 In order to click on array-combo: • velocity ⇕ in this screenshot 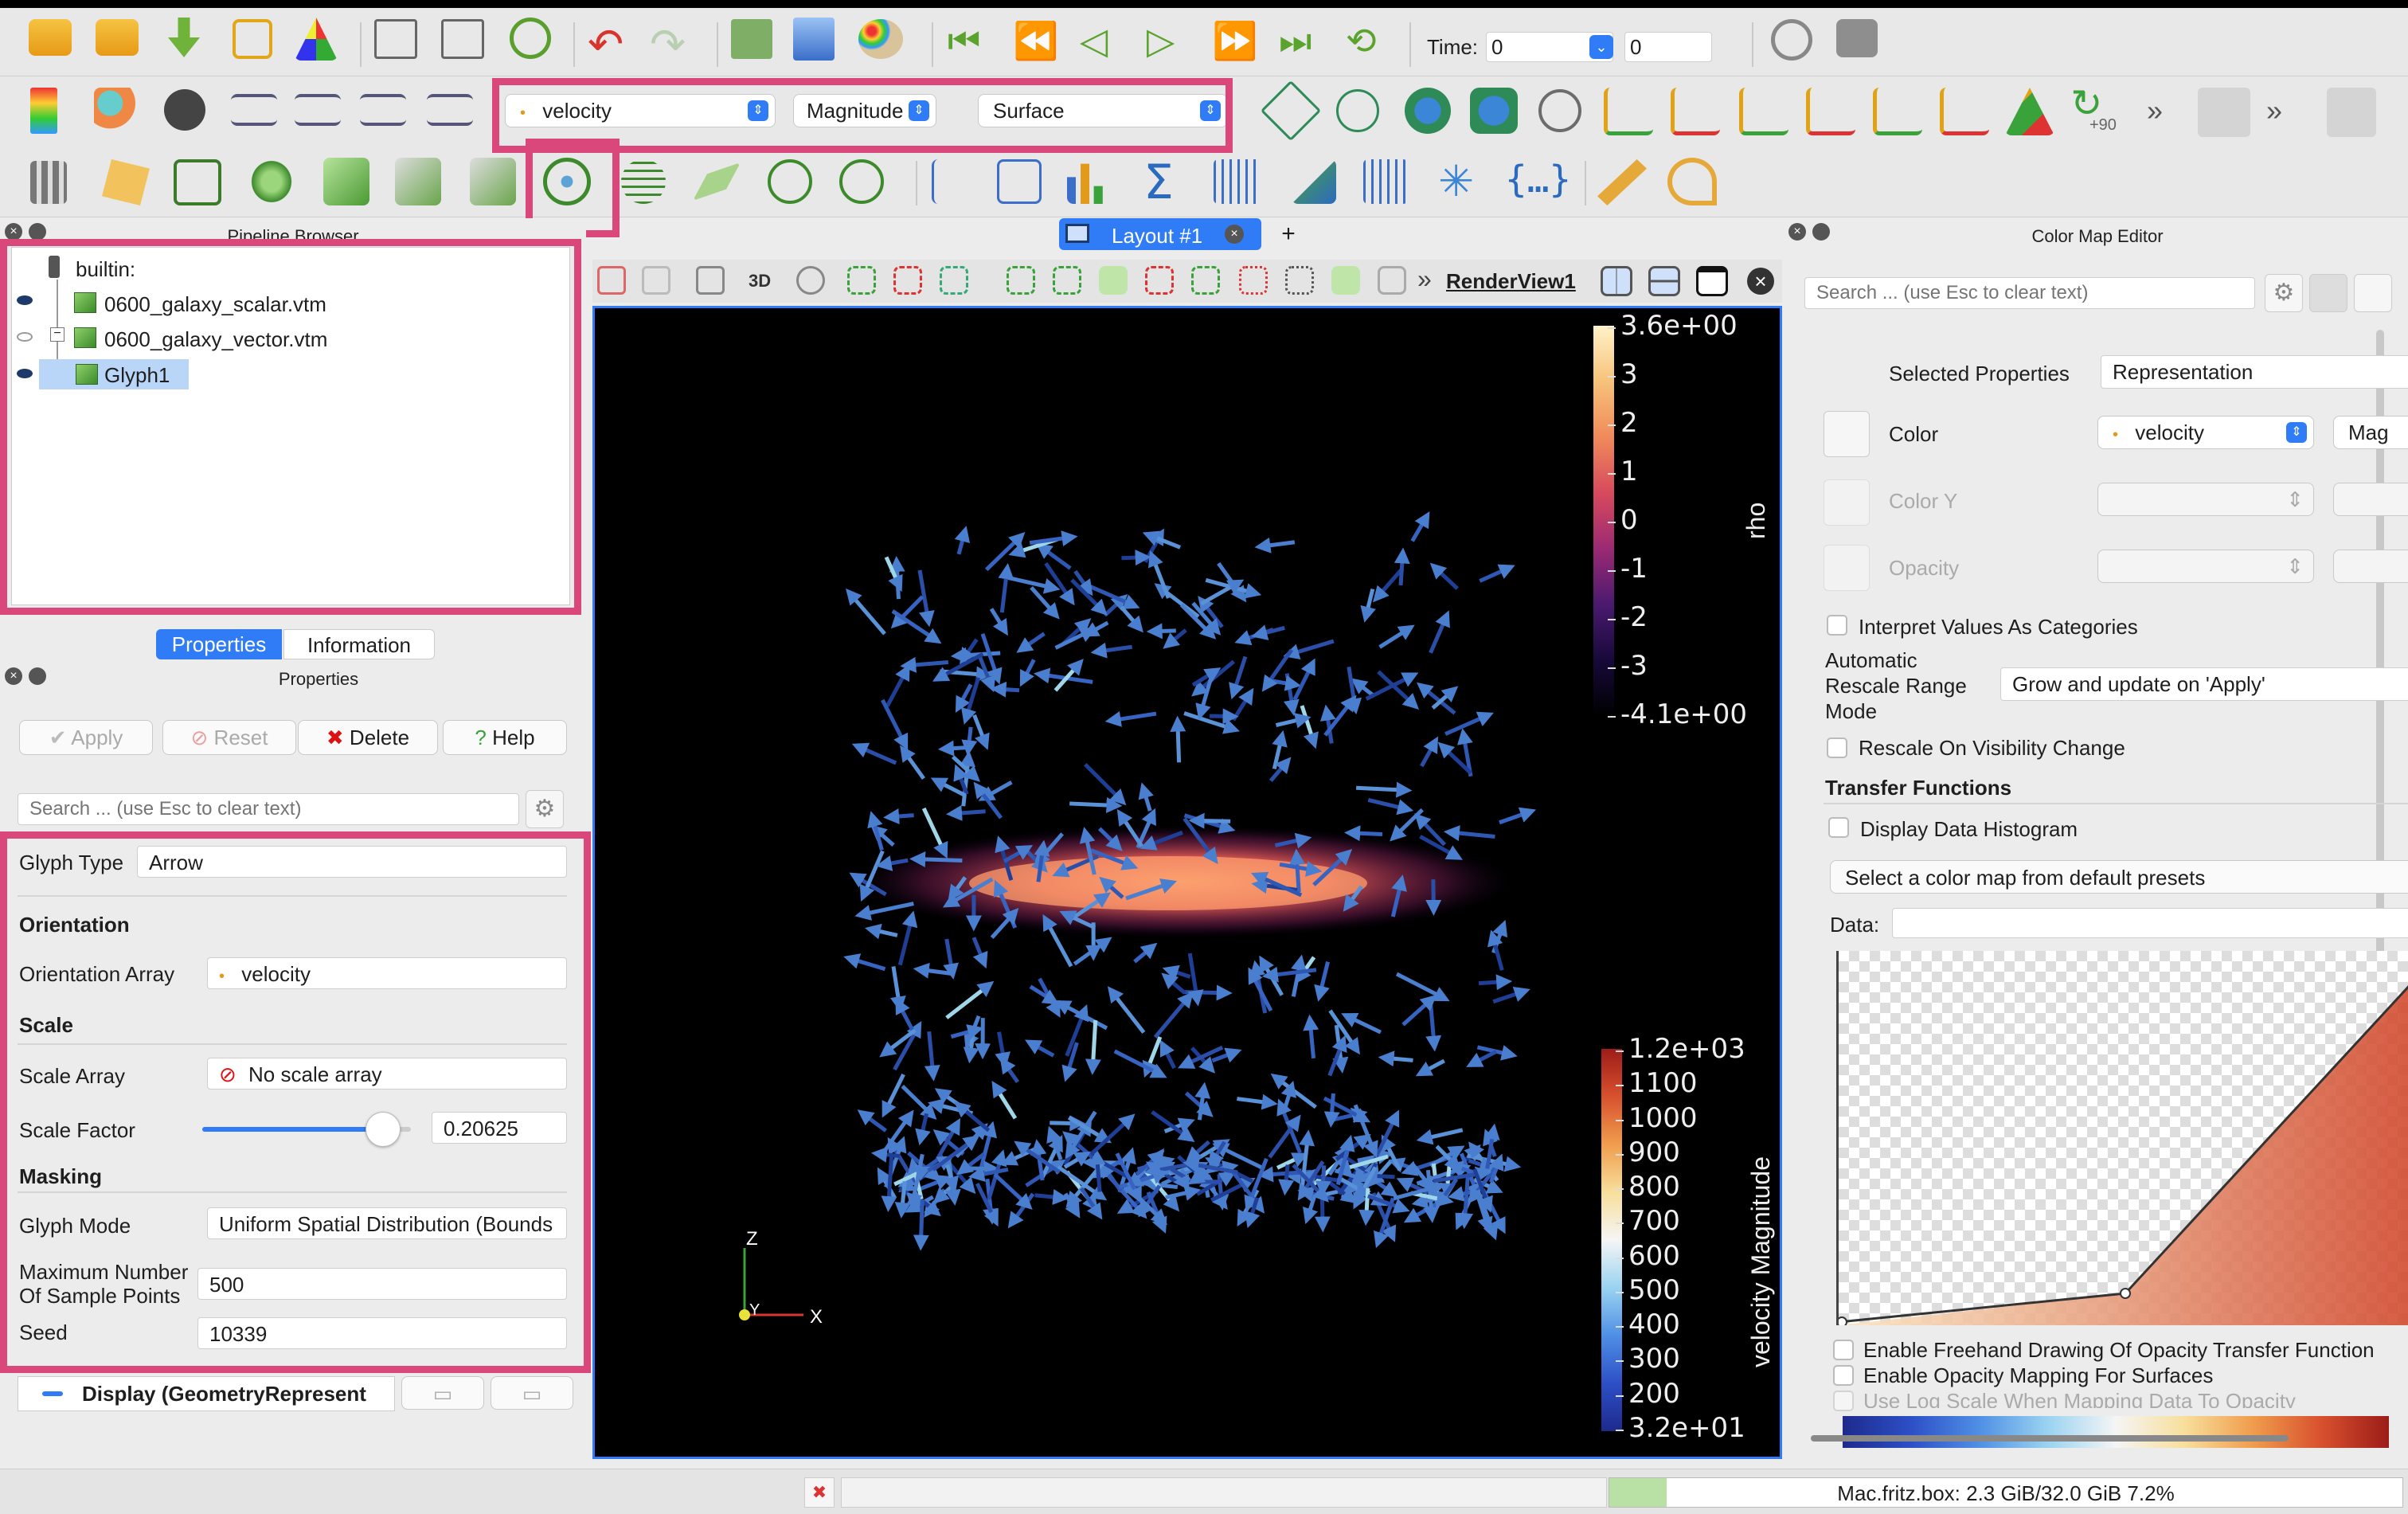, I will do `click(640, 110)`.